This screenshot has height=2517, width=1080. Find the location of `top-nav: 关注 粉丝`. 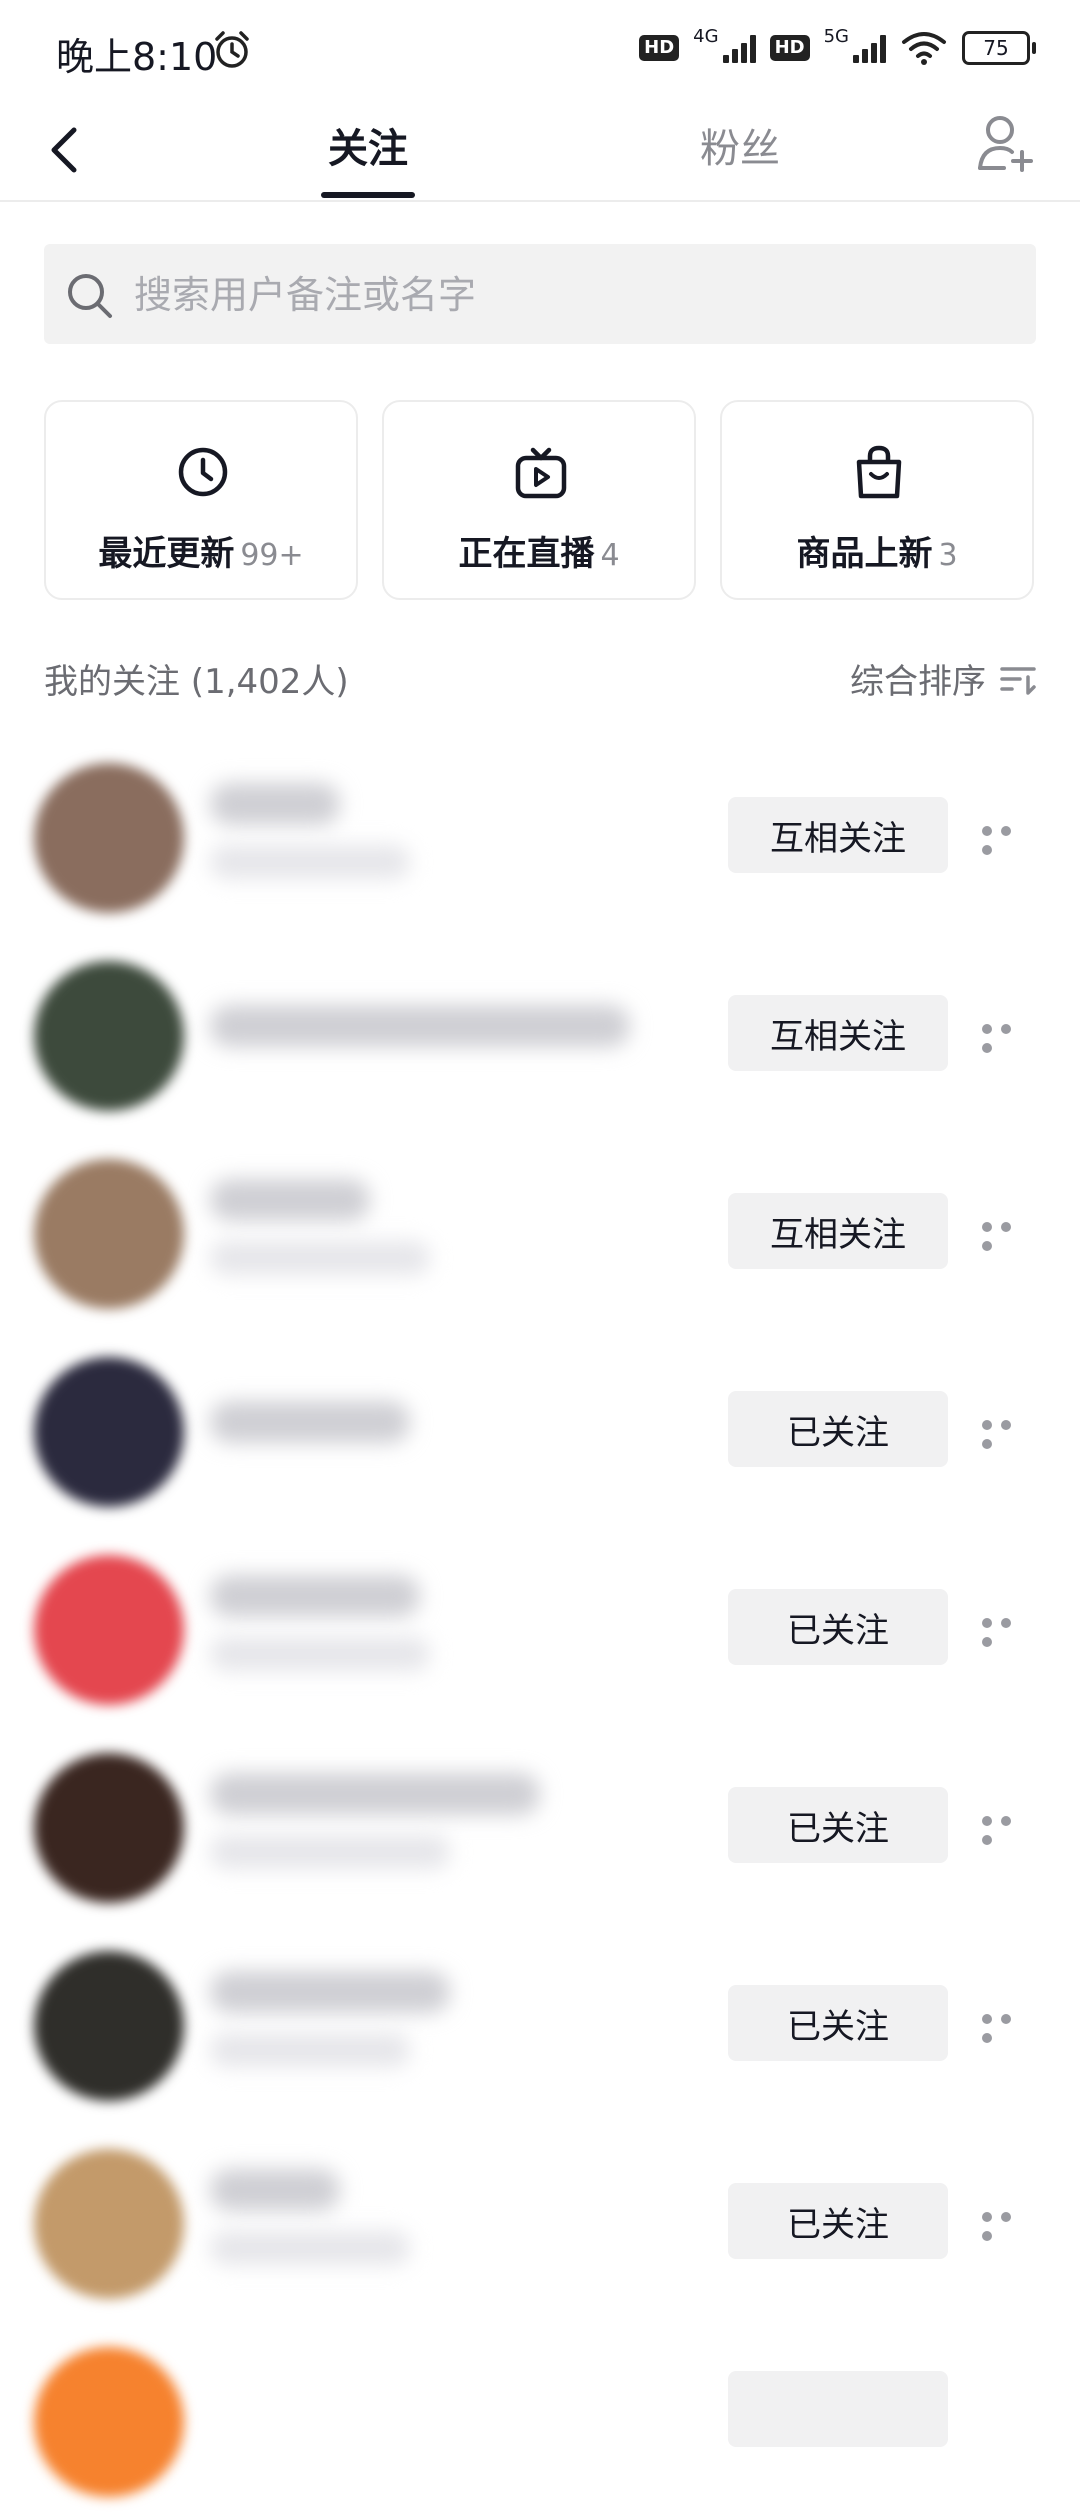

top-nav: 关注 粉丝 is located at coordinates (540, 151).